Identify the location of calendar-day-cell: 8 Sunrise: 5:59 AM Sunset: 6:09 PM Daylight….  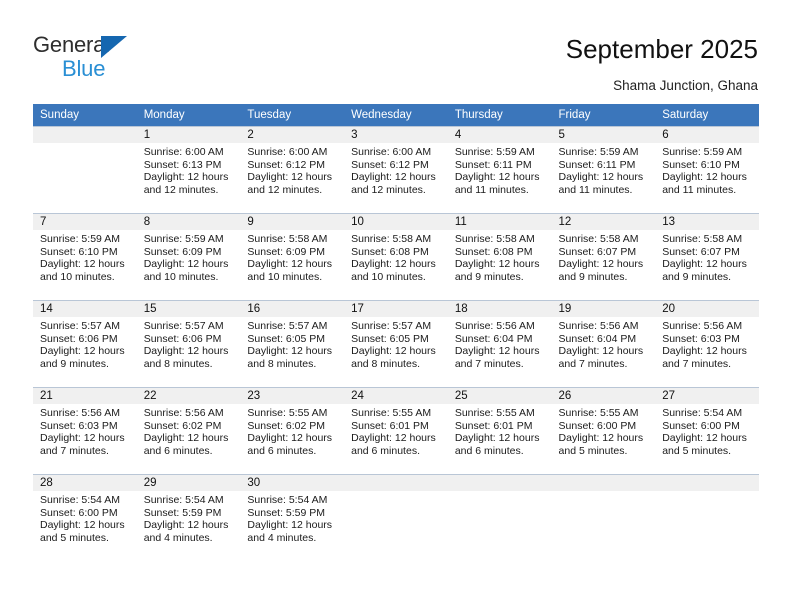
(188, 256).